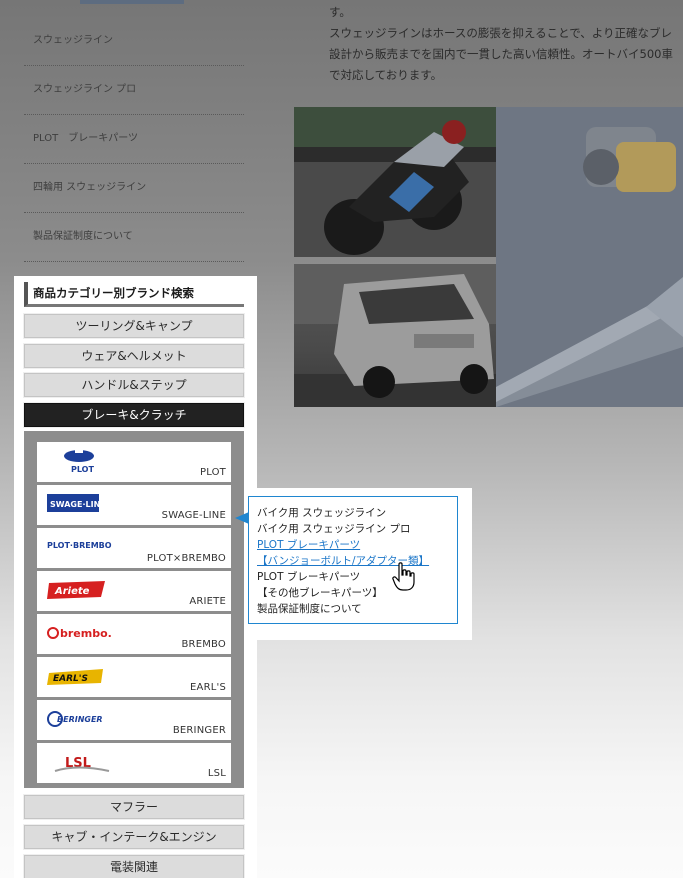  Describe the element at coordinates (386, 75) in the screenshot. I see `description-line: で対応しております。` at that location.